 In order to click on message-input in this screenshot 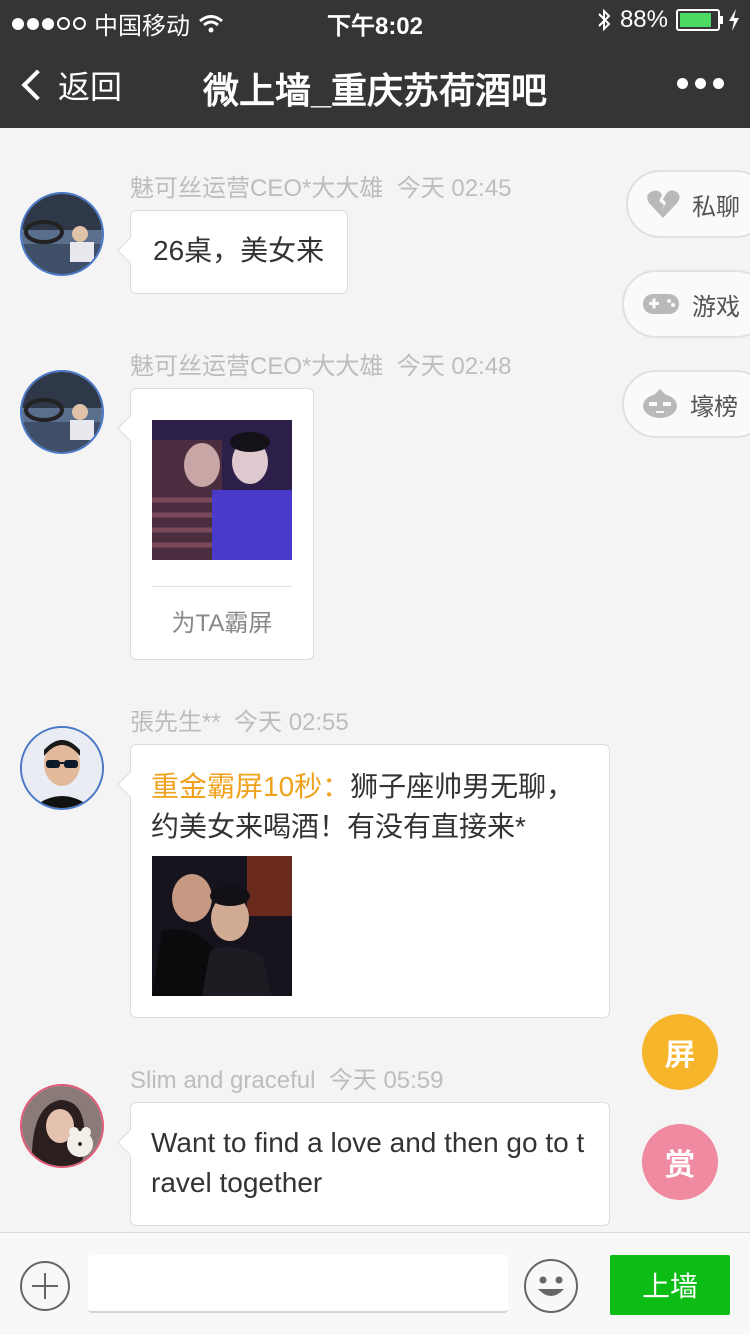, I will do `click(298, 1284)`.